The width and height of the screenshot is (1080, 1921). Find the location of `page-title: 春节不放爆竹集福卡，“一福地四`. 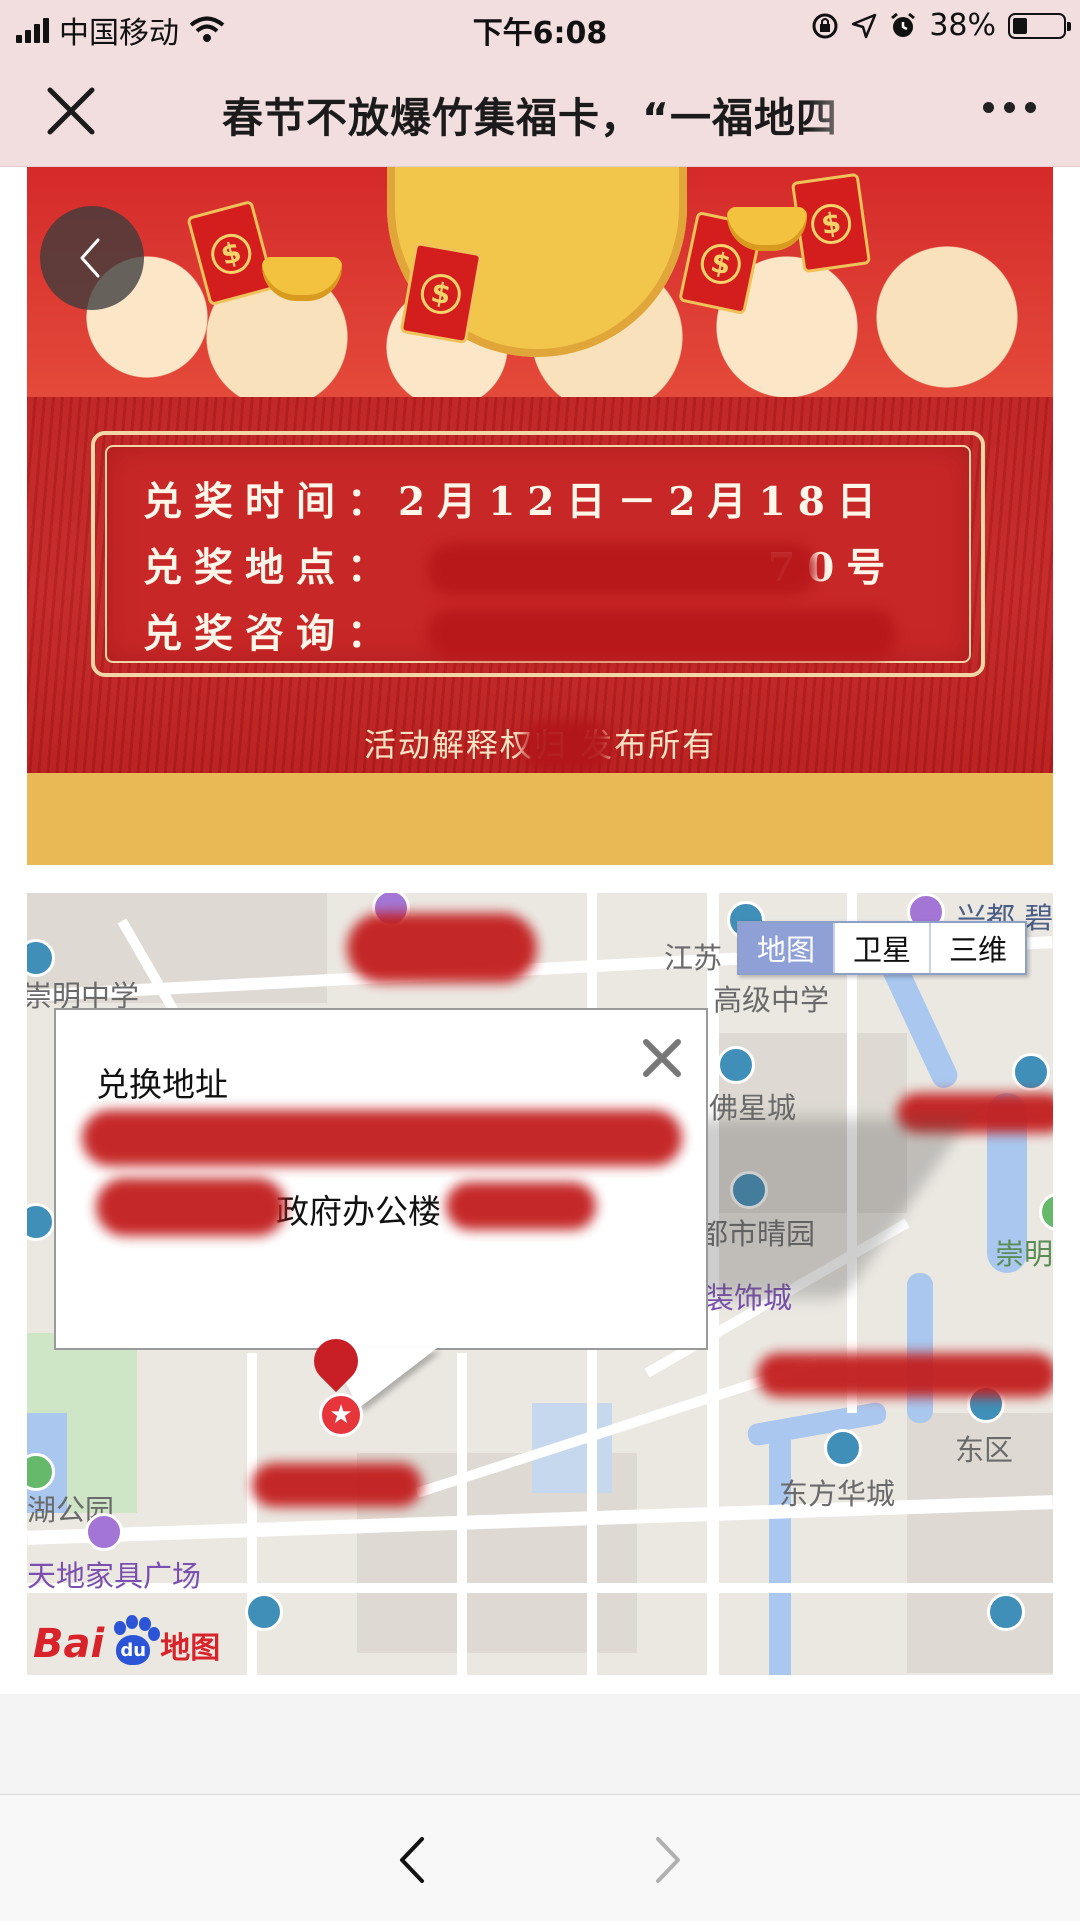

page-title: 春节不放爆竹集福卡，“一福地四 is located at coordinates (550, 114).